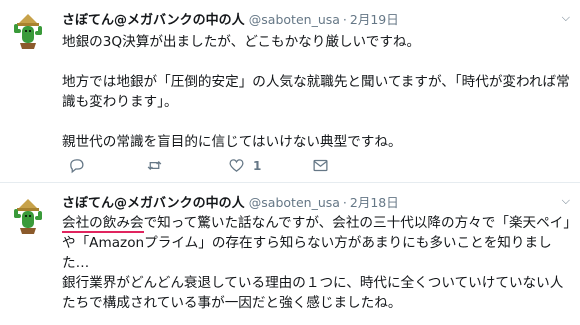 The height and width of the screenshot is (325, 580). I want to click on tweet-header: さぼてん@メガバンクの中の人 @saboten_usa · 2月19日, so click(230, 18).